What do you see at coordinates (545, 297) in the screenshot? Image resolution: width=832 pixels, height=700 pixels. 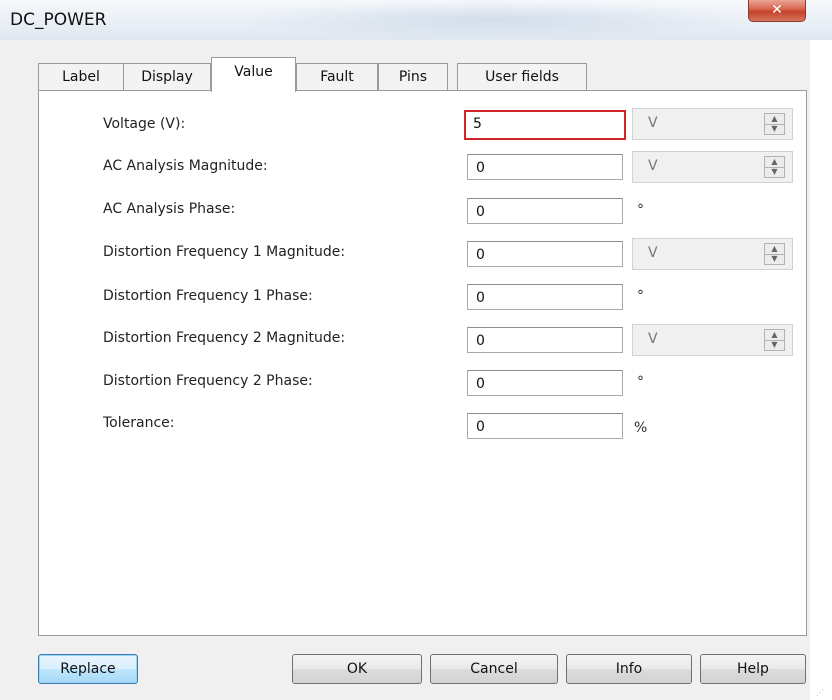 I see `df1-phase-input: 0` at bounding box center [545, 297].